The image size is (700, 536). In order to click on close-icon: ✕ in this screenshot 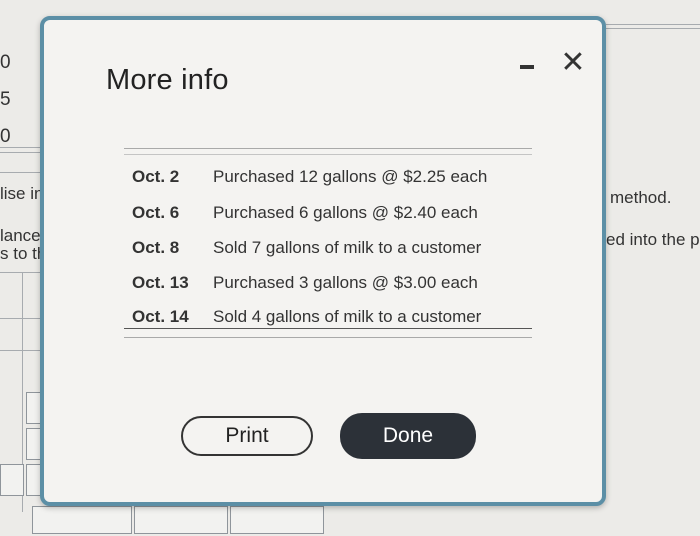, I will do `click(573, 63)`.